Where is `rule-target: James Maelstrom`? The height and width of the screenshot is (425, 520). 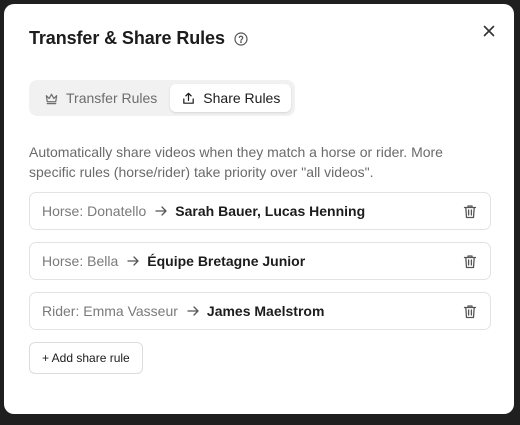
rule-target: James Maelstrom is located at coordinates (265, 311).